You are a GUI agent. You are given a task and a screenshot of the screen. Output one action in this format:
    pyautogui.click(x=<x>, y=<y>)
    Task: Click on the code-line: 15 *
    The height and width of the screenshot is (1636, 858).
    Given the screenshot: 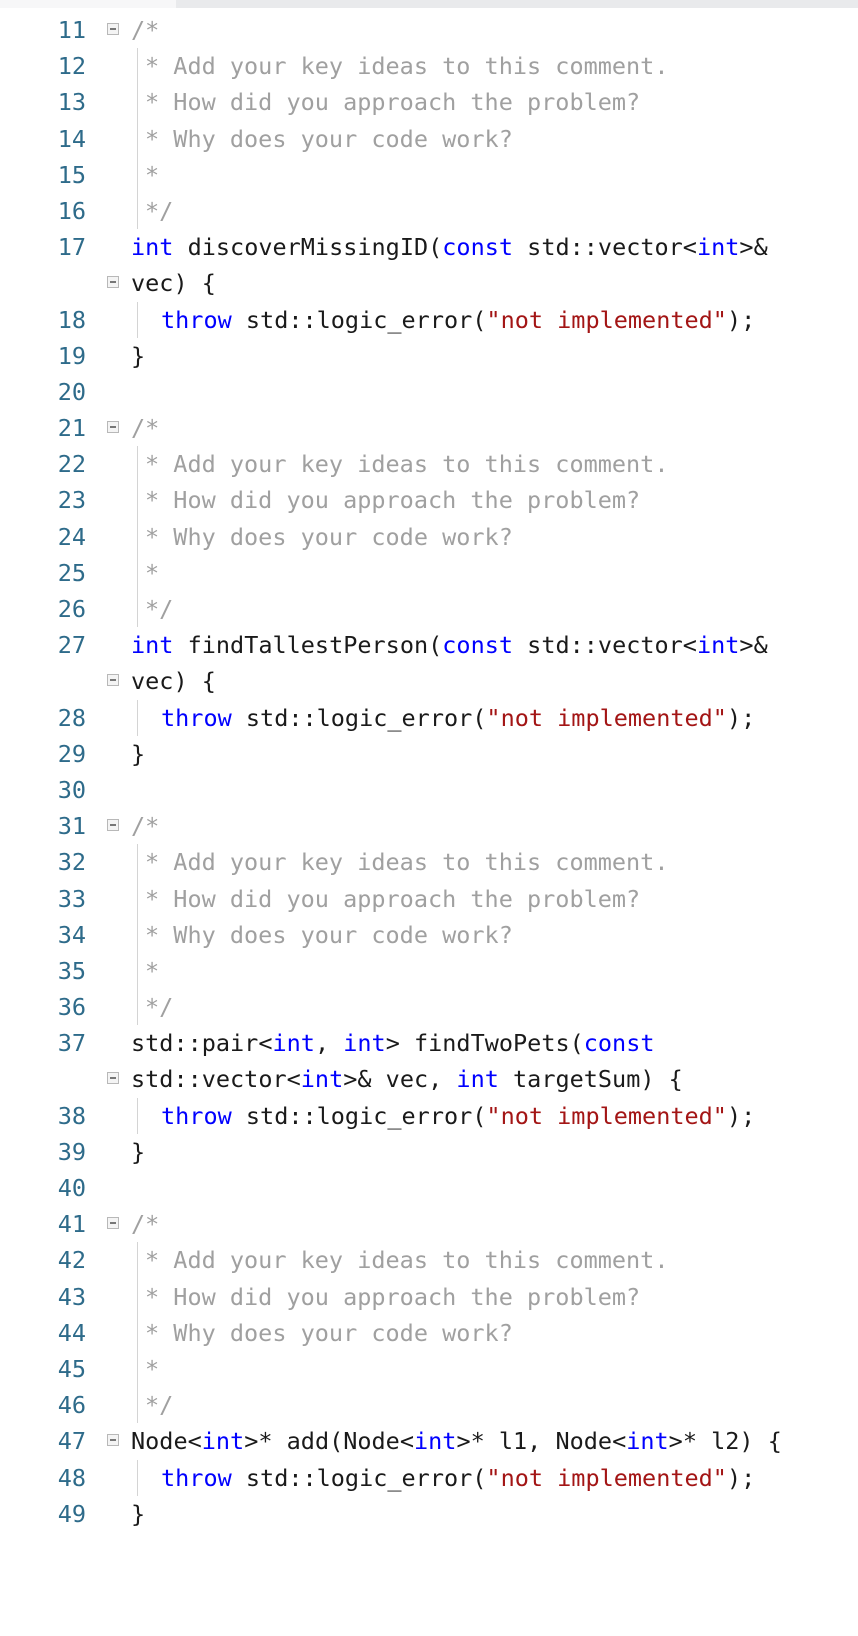 What is the action you would take?
    pyautogui.click(x=429, y=174)
    